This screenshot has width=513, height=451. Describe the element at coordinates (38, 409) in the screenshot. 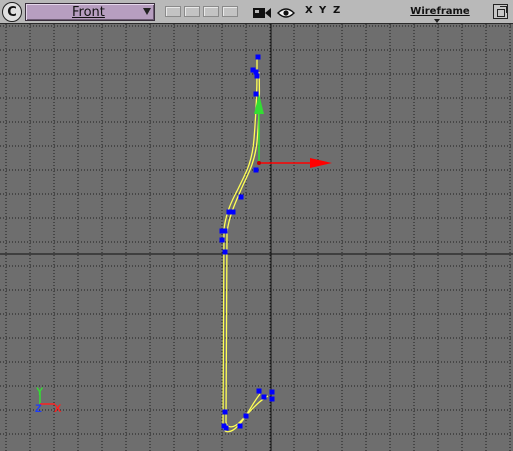

I see `tripod-z-label: Z` at that location.